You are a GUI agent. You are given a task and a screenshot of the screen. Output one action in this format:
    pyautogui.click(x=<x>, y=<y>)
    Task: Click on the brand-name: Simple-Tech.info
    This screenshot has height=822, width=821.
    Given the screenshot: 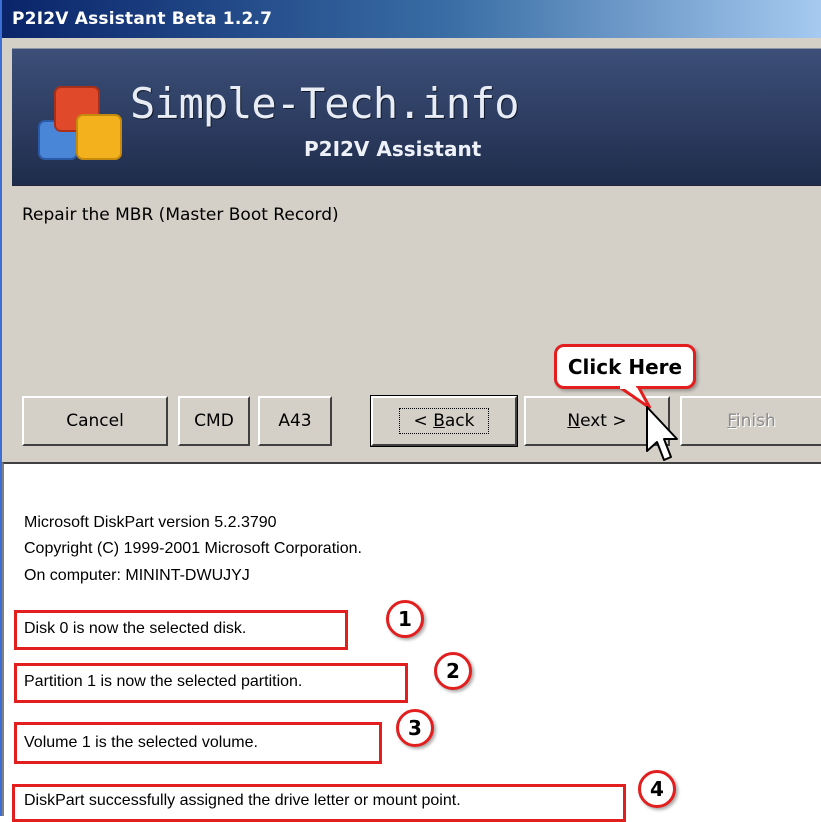 What is the action you would take?
    pyautogui.click(x=325, y=103)
    